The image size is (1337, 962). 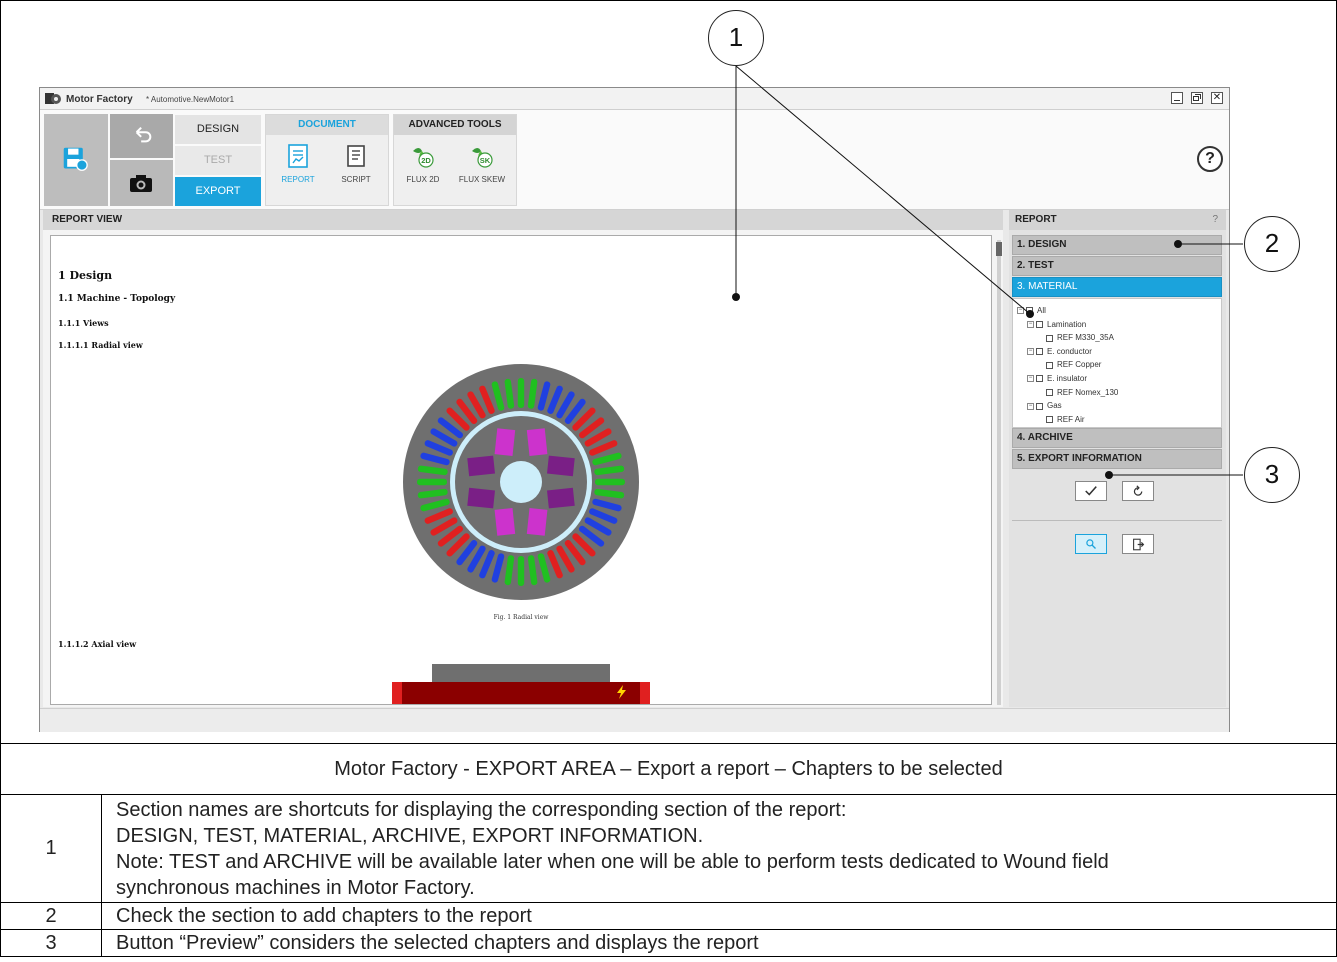 I want to click on tab-export: EXPORT, so click(x=218, y=191).